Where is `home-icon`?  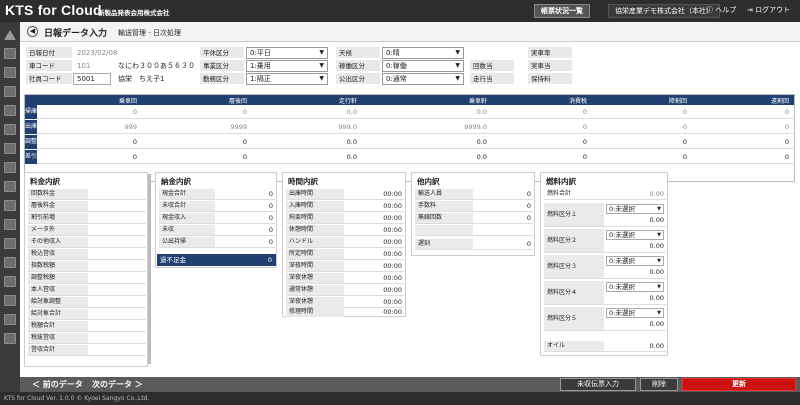 home-icon is located at coordinates (10, 35).